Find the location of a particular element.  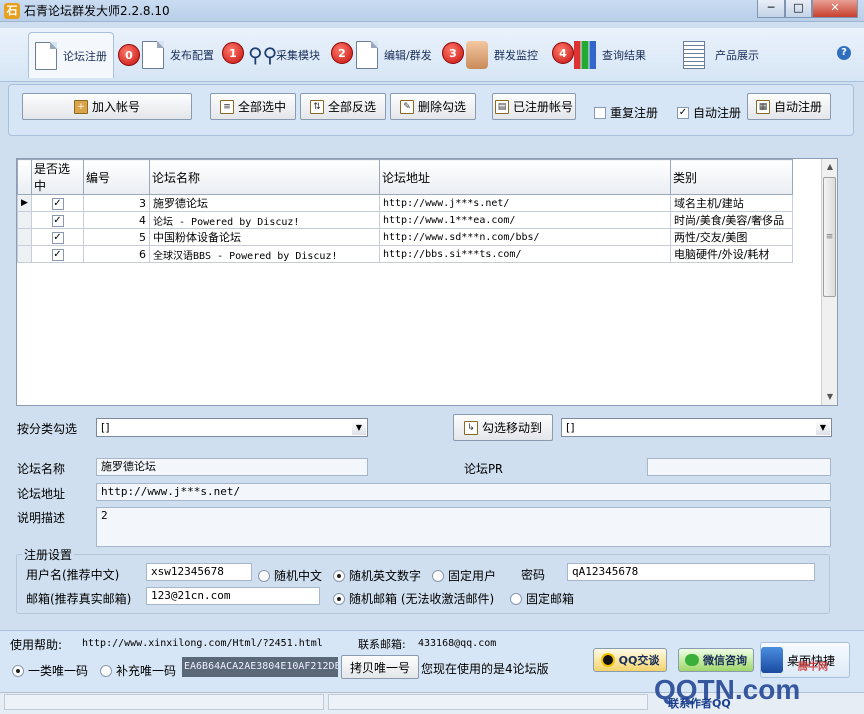

code-type-b-radio: 补充唯一码 is located at coordinates (138, 670).